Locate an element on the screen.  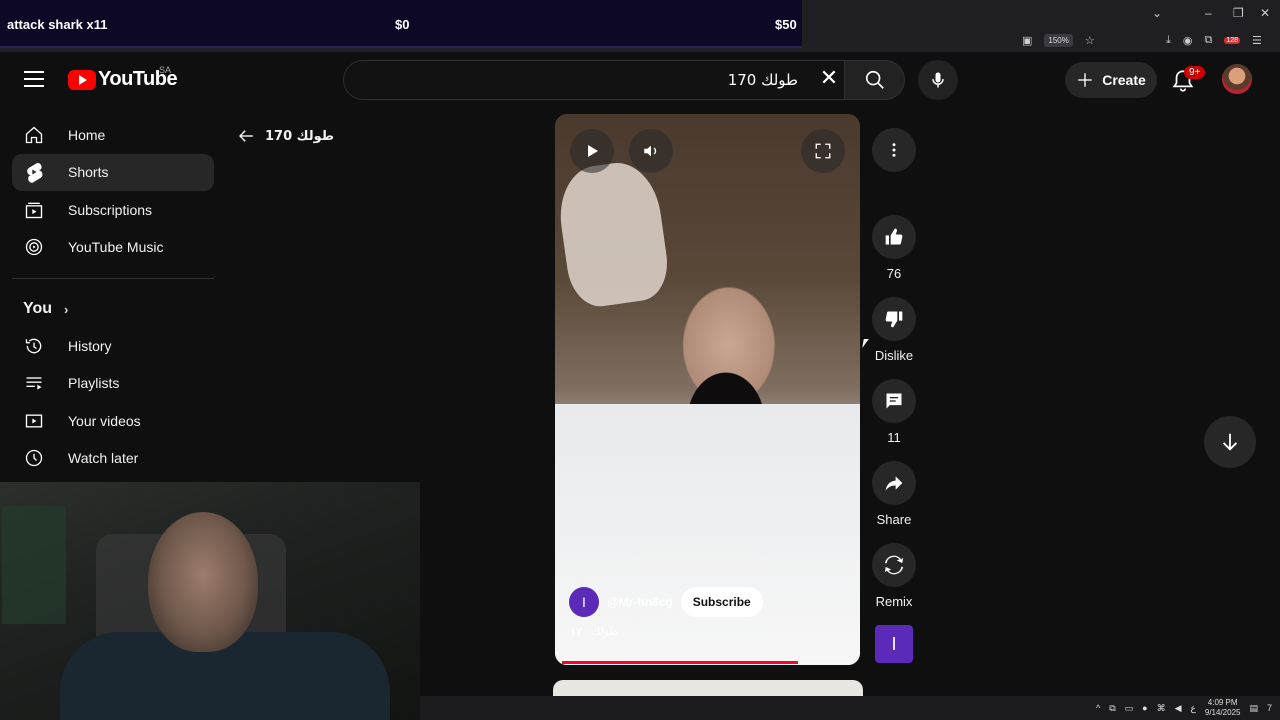
tray-language: ع is located at coordinates (1193, 708).